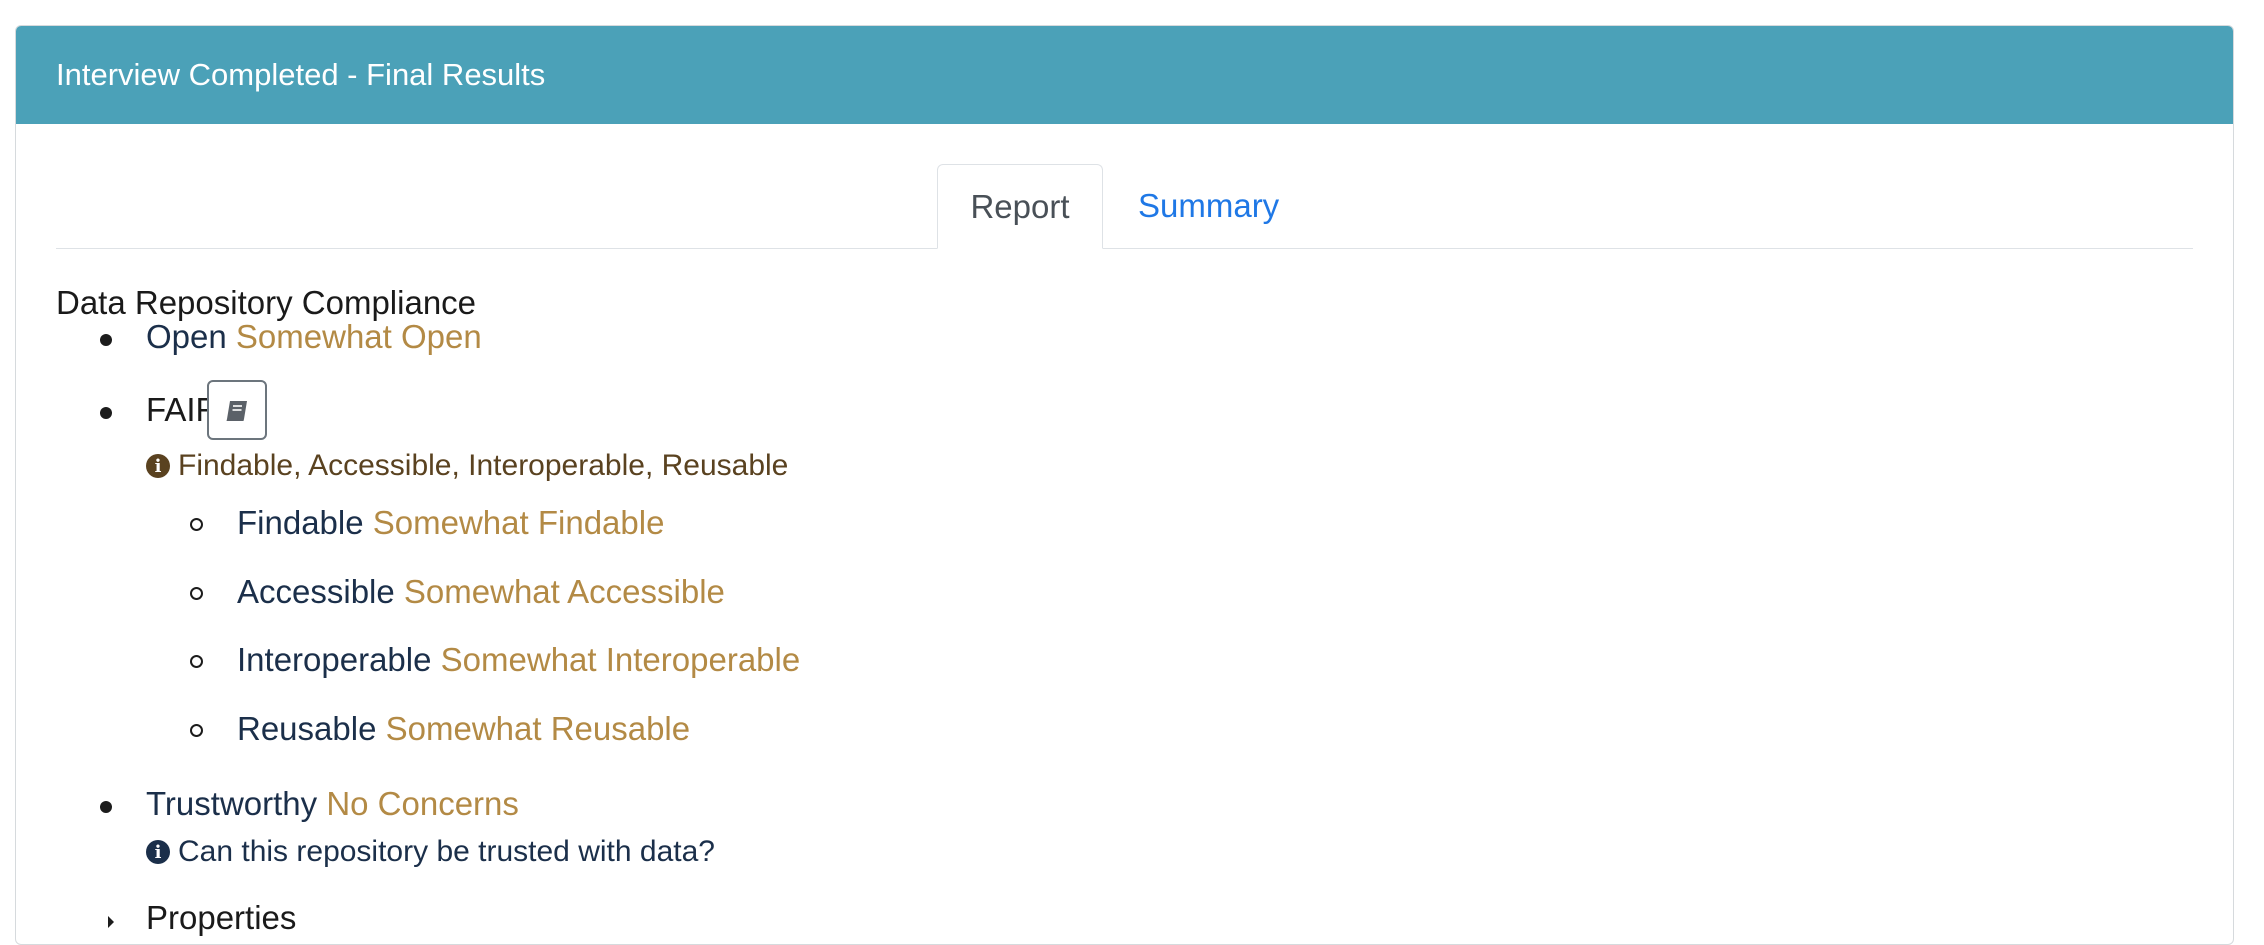 This screenshot has height=945, width=2264. Describe the element at coordinates (620, 659) in the screenshot. I see `status-text: Somewhat Interoperable` at that location.